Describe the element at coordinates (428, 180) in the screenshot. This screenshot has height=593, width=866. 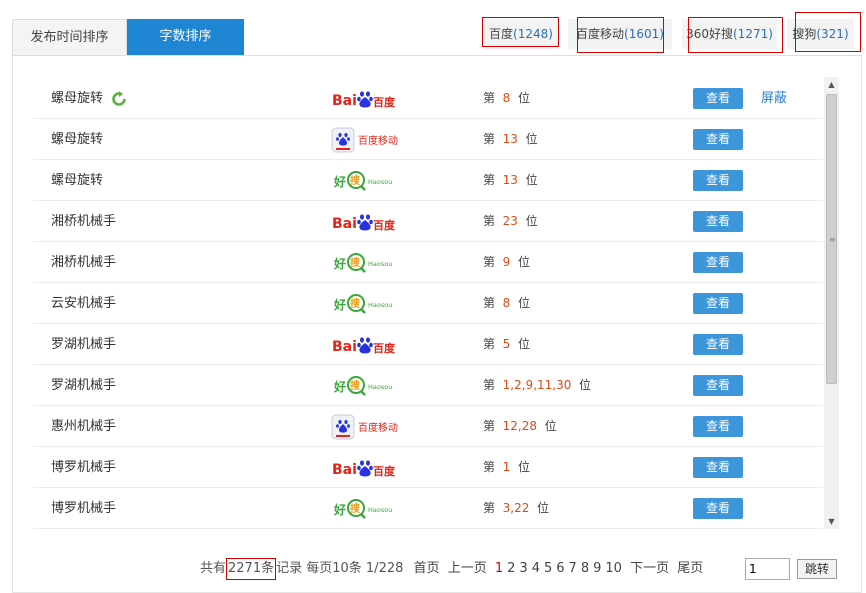
I see `result-row: 螺母旋转 好 搜 Haosou 第 13 位 查看` at that location.